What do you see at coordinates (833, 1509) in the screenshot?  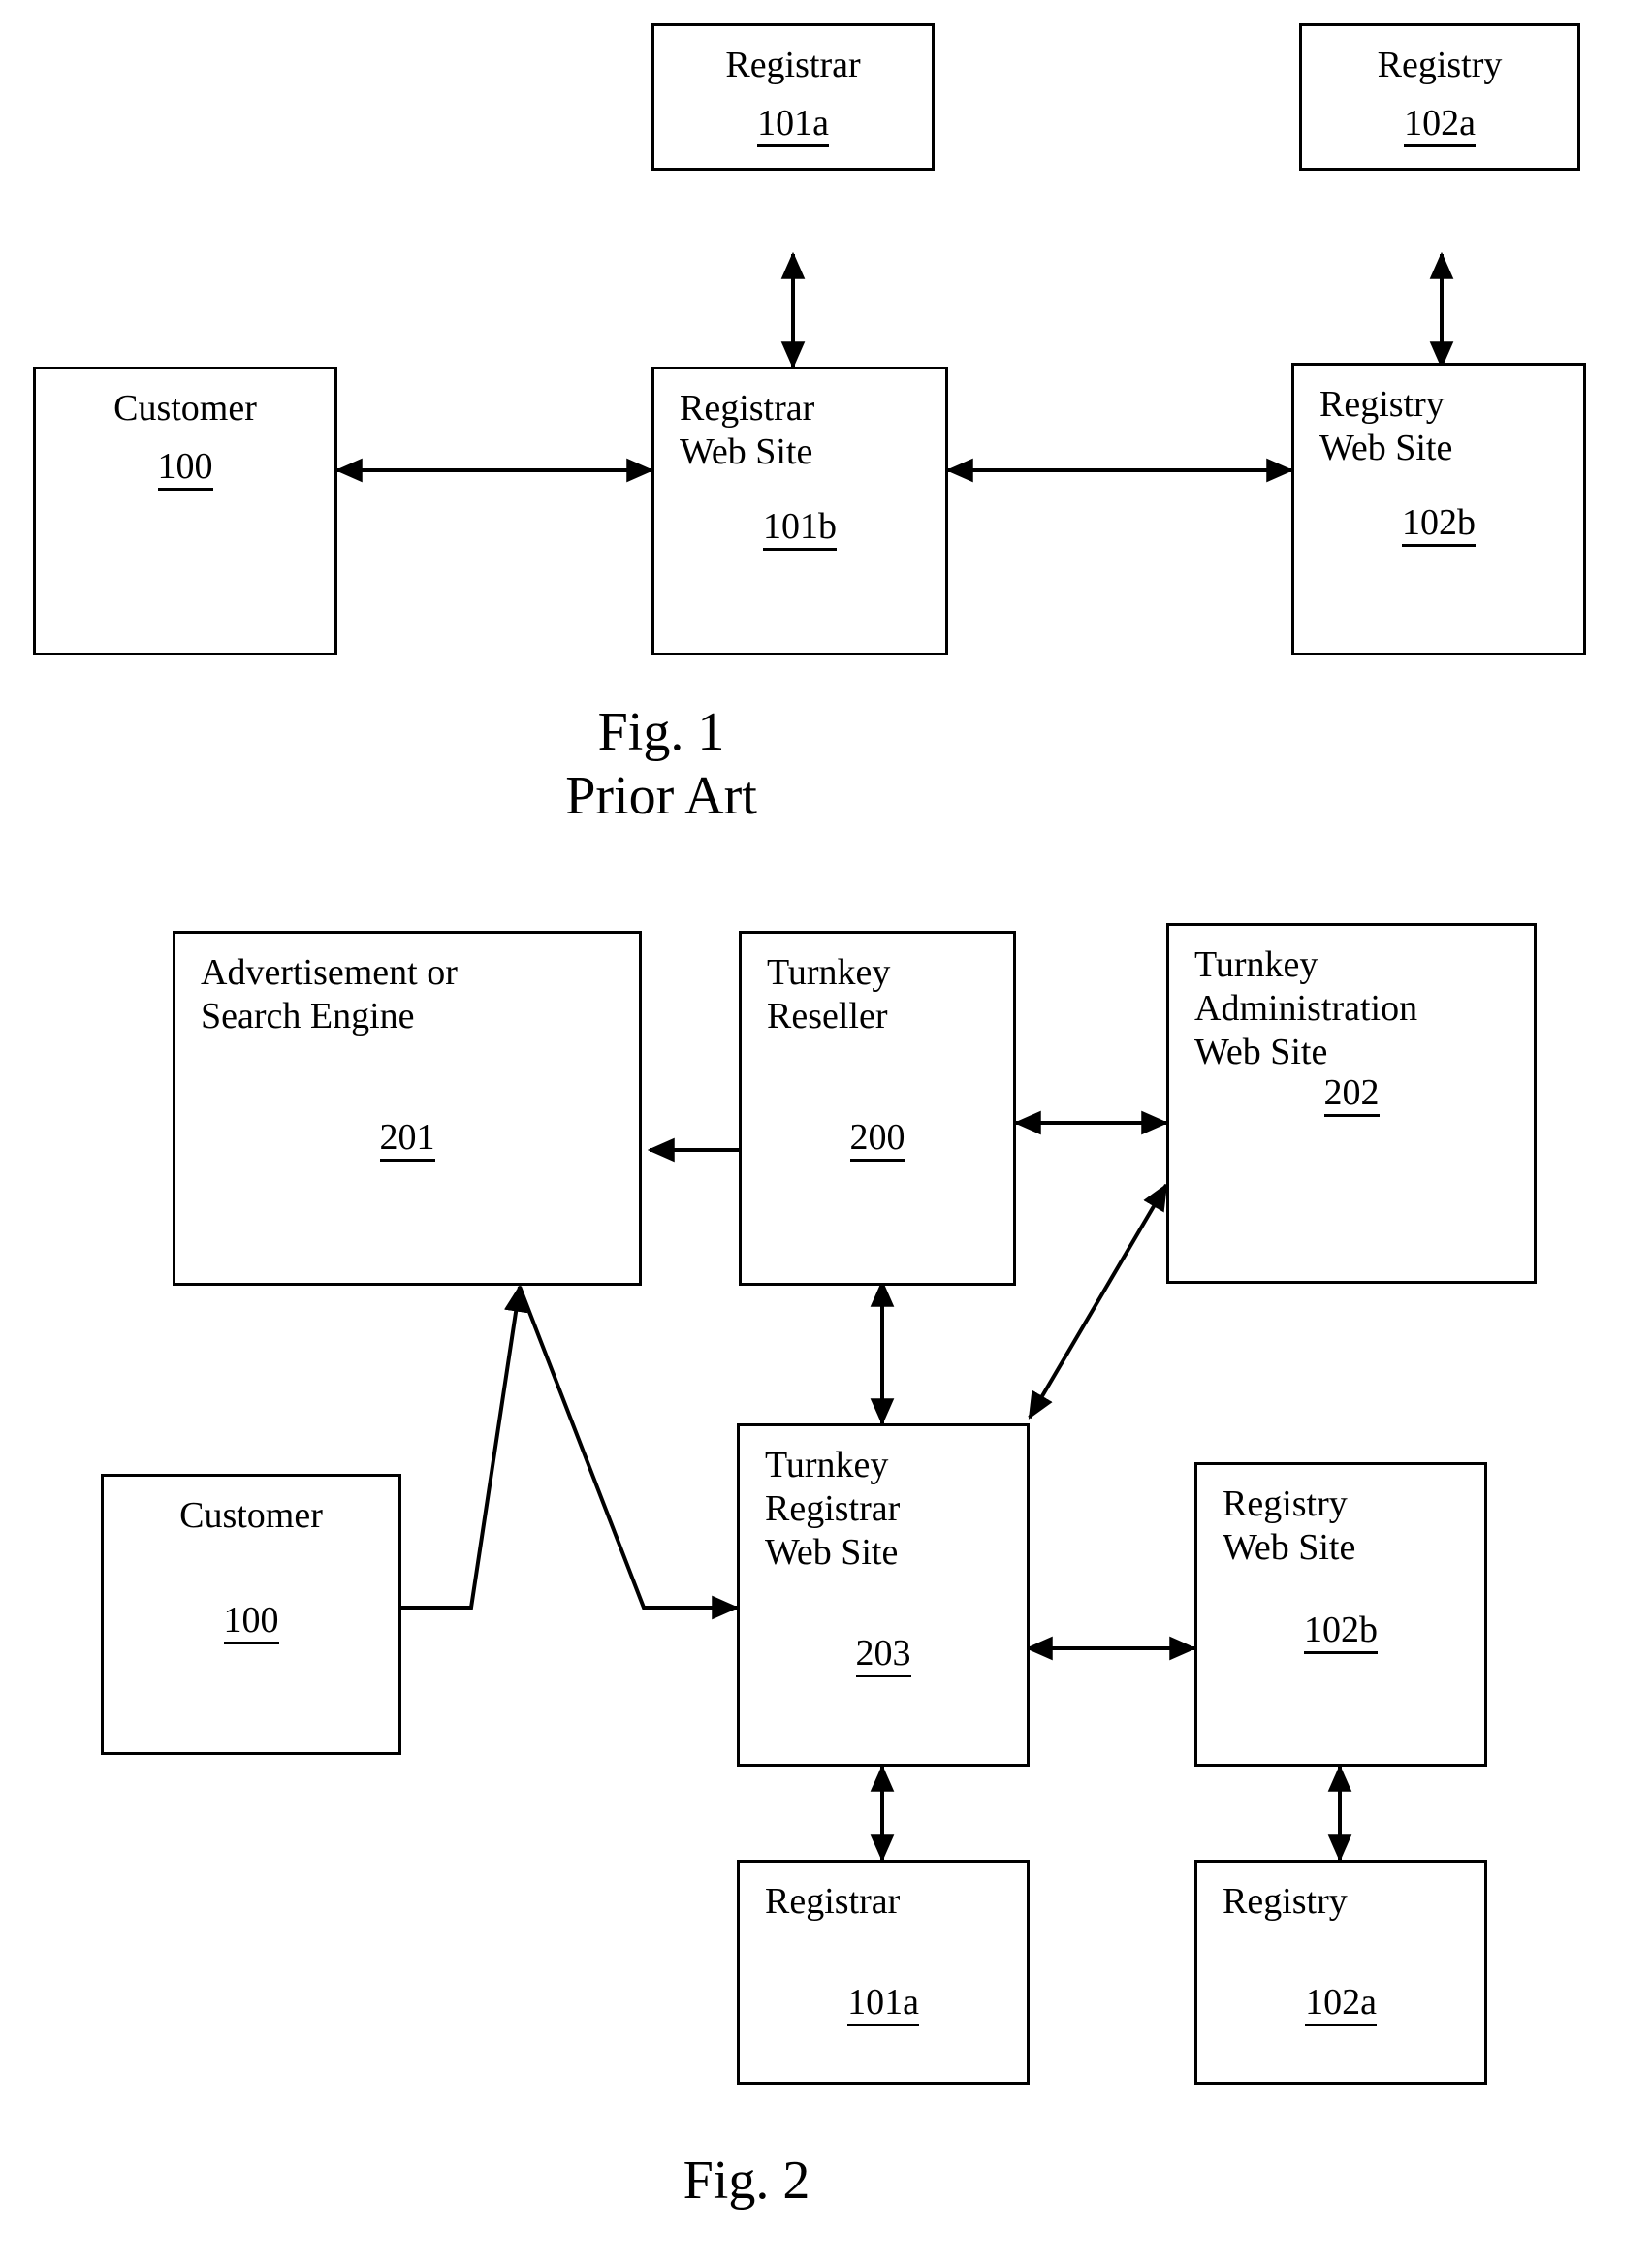 I see `node-title: Turnkey Registrar Web Site` at bounding box center [833, 1509].